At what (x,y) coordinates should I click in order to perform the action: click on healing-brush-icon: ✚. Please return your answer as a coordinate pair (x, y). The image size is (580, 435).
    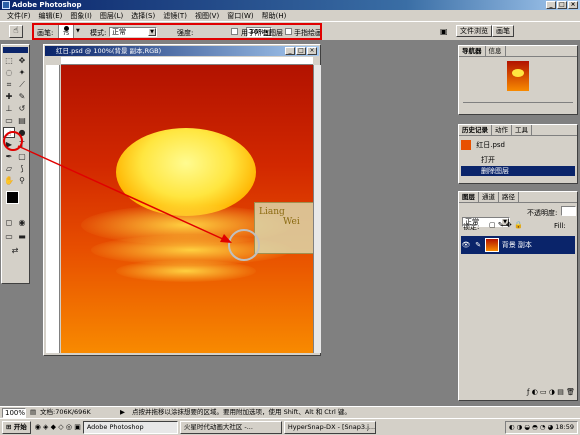
    Looking at the image, I should click on (9, 96).